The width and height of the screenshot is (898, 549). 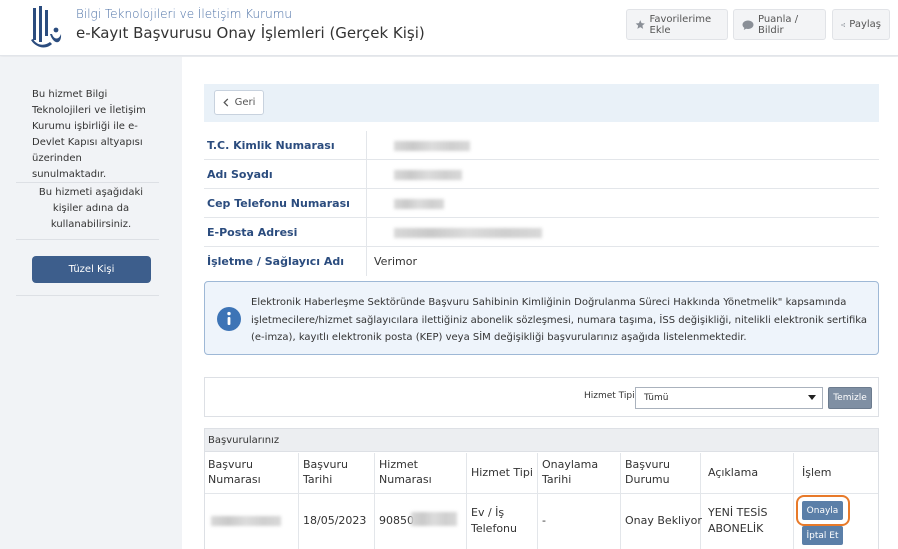 What do you see at coordinates (647, 472) in the screenshot?
I see `column-header: Başvuru Durumu` at bounding box center [647, 472].